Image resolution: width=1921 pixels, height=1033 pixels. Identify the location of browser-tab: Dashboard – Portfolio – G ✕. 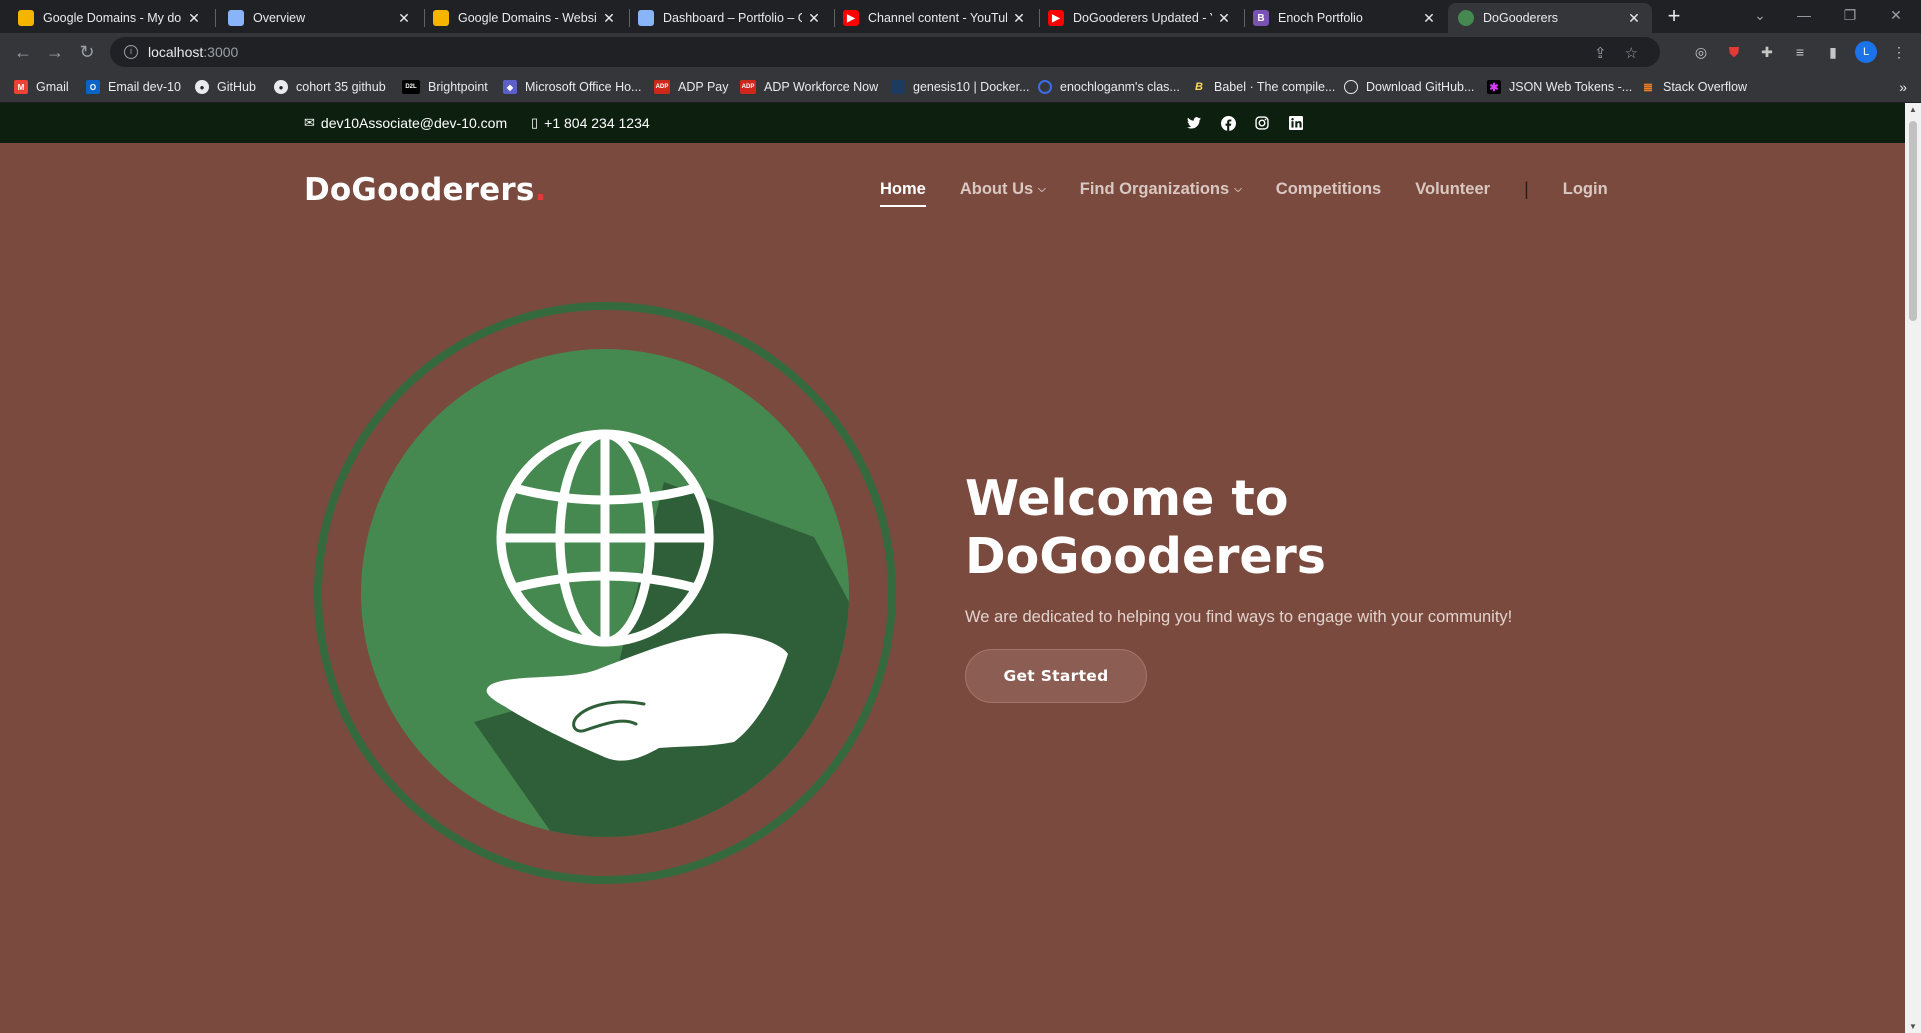
(730, 18).